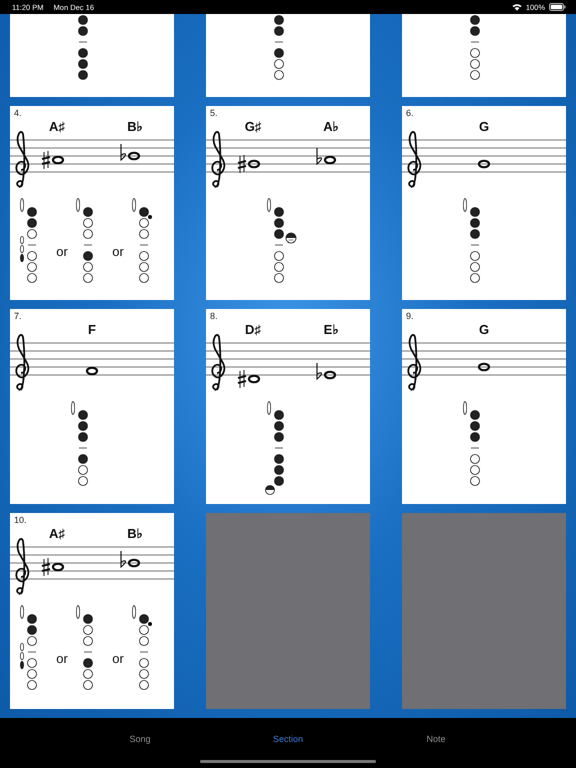 Image resolution: width=576 pixels, height=768 pixels. What do you see at coordinates (517, 7) in the screenshot?
I see `wifi-icon` at bounding box center [517, 7].